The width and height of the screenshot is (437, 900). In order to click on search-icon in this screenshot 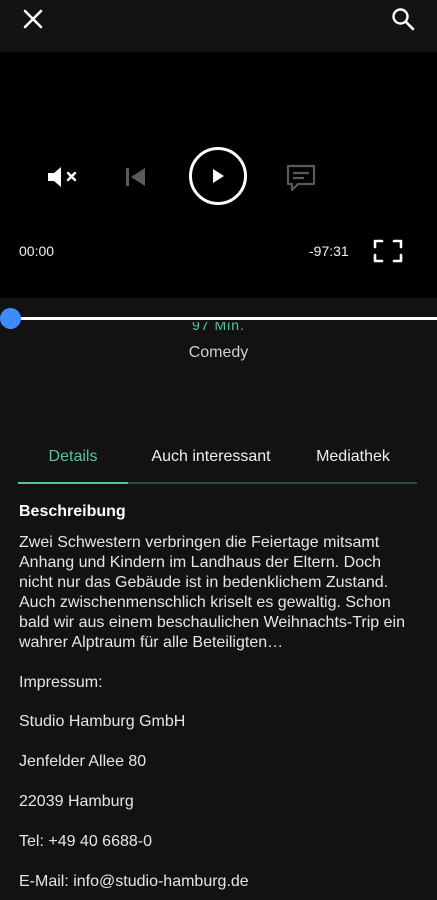, I will do `click(403, 19)`.